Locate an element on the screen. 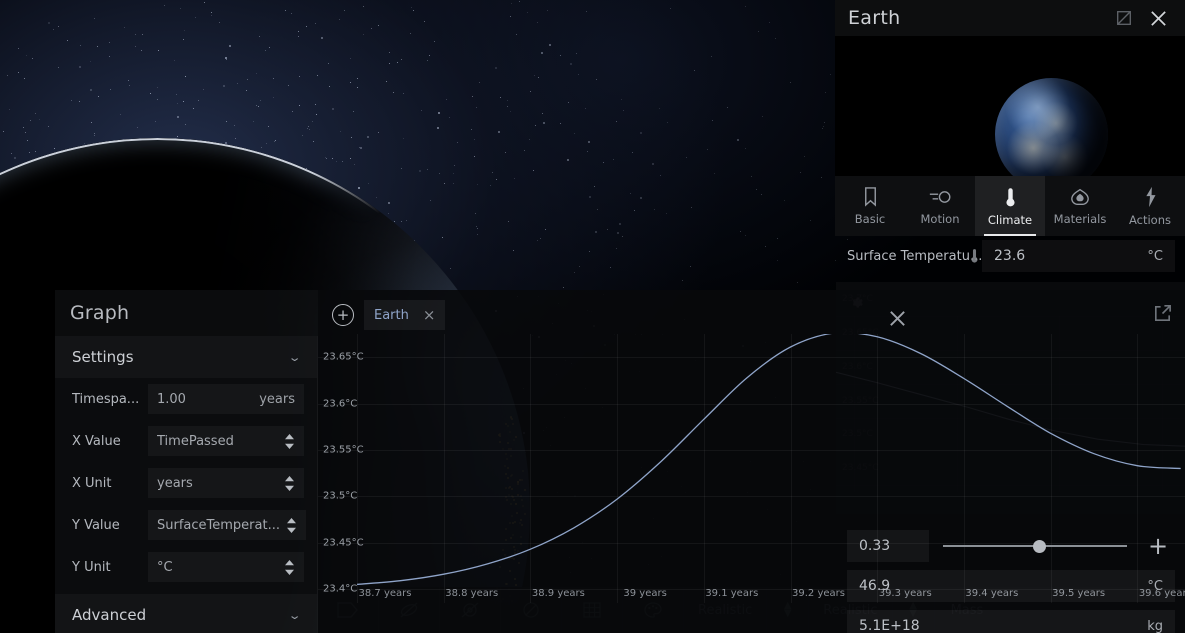  object-panel-header: Earth is located at coordinates (1010, 18).